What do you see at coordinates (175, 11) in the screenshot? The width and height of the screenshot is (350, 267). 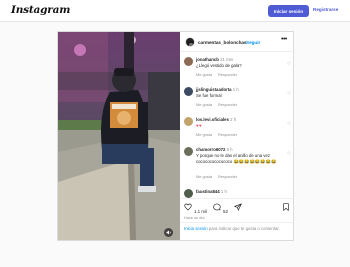 I see `top-bar: Instagram Iniciar sesión Registrarse` at bounding box center [175, 11].